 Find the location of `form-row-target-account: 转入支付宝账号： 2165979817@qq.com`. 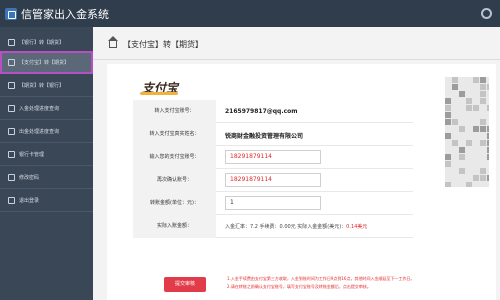

form-row-target-account: 转入支付宝账号： 2165979817@qq.com is located at coordinates (273, 111).